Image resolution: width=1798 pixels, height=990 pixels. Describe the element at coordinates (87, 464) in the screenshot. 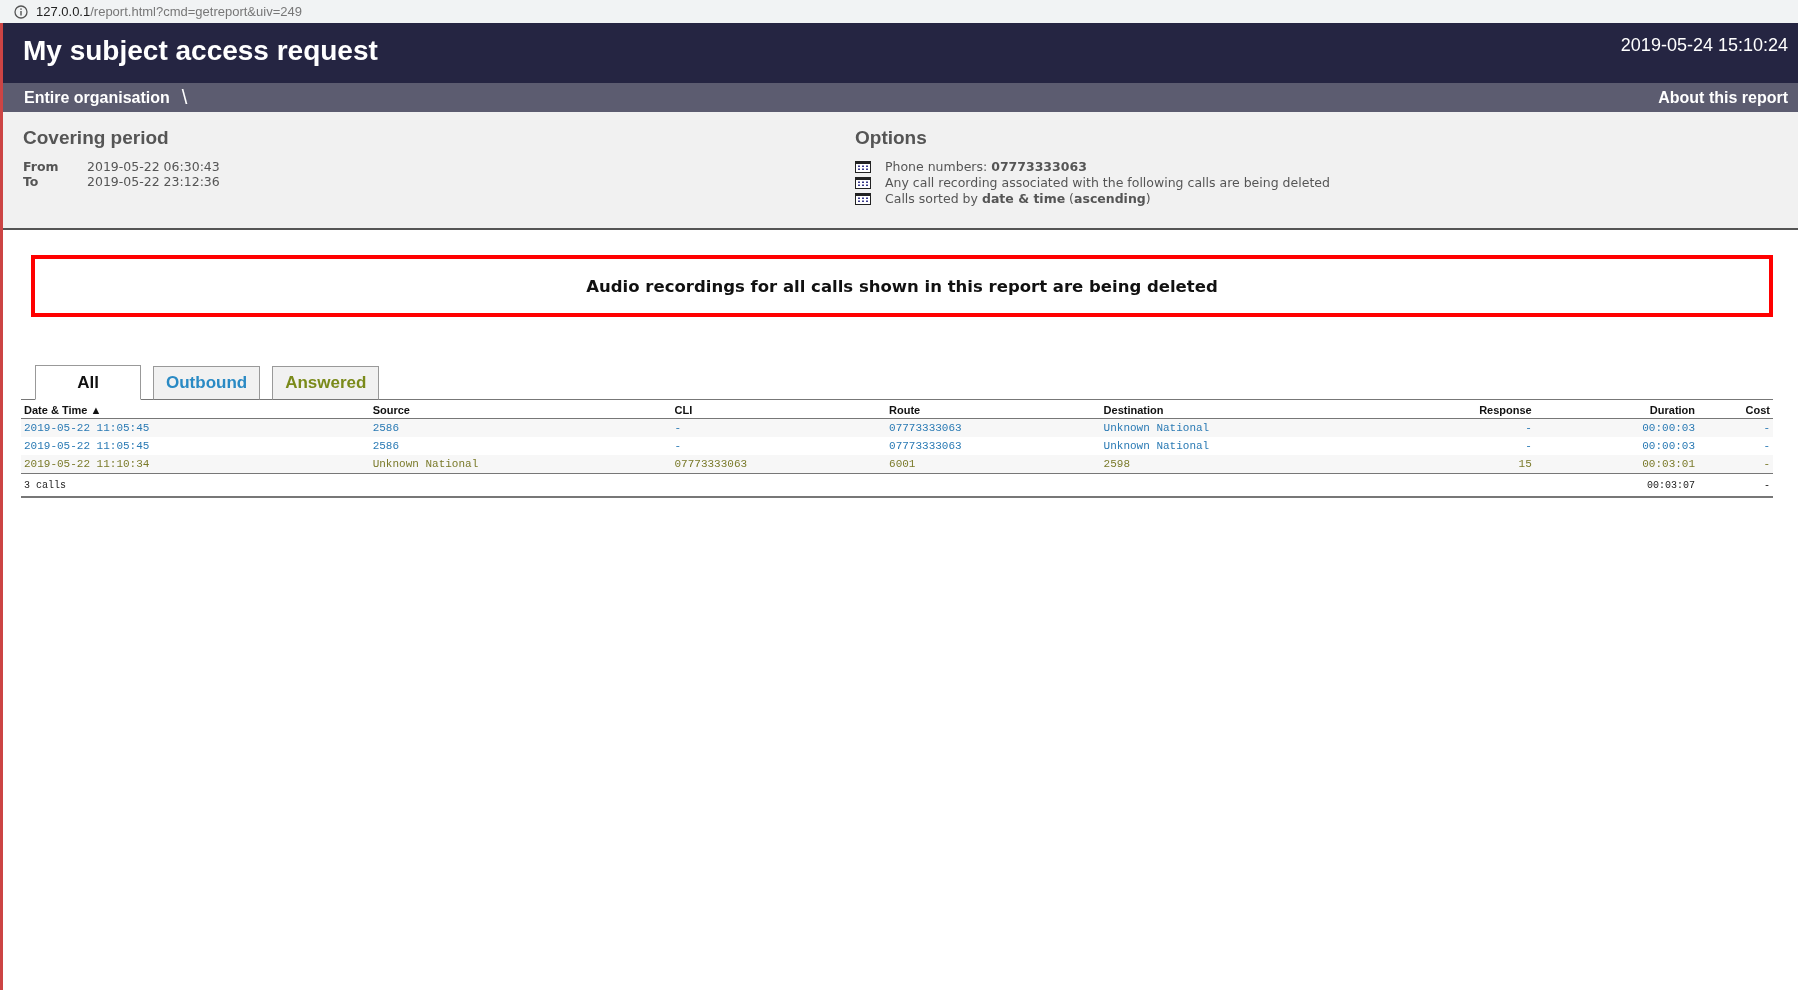

I see `table-cell: 2019-05-22 11:10:34` at that location.